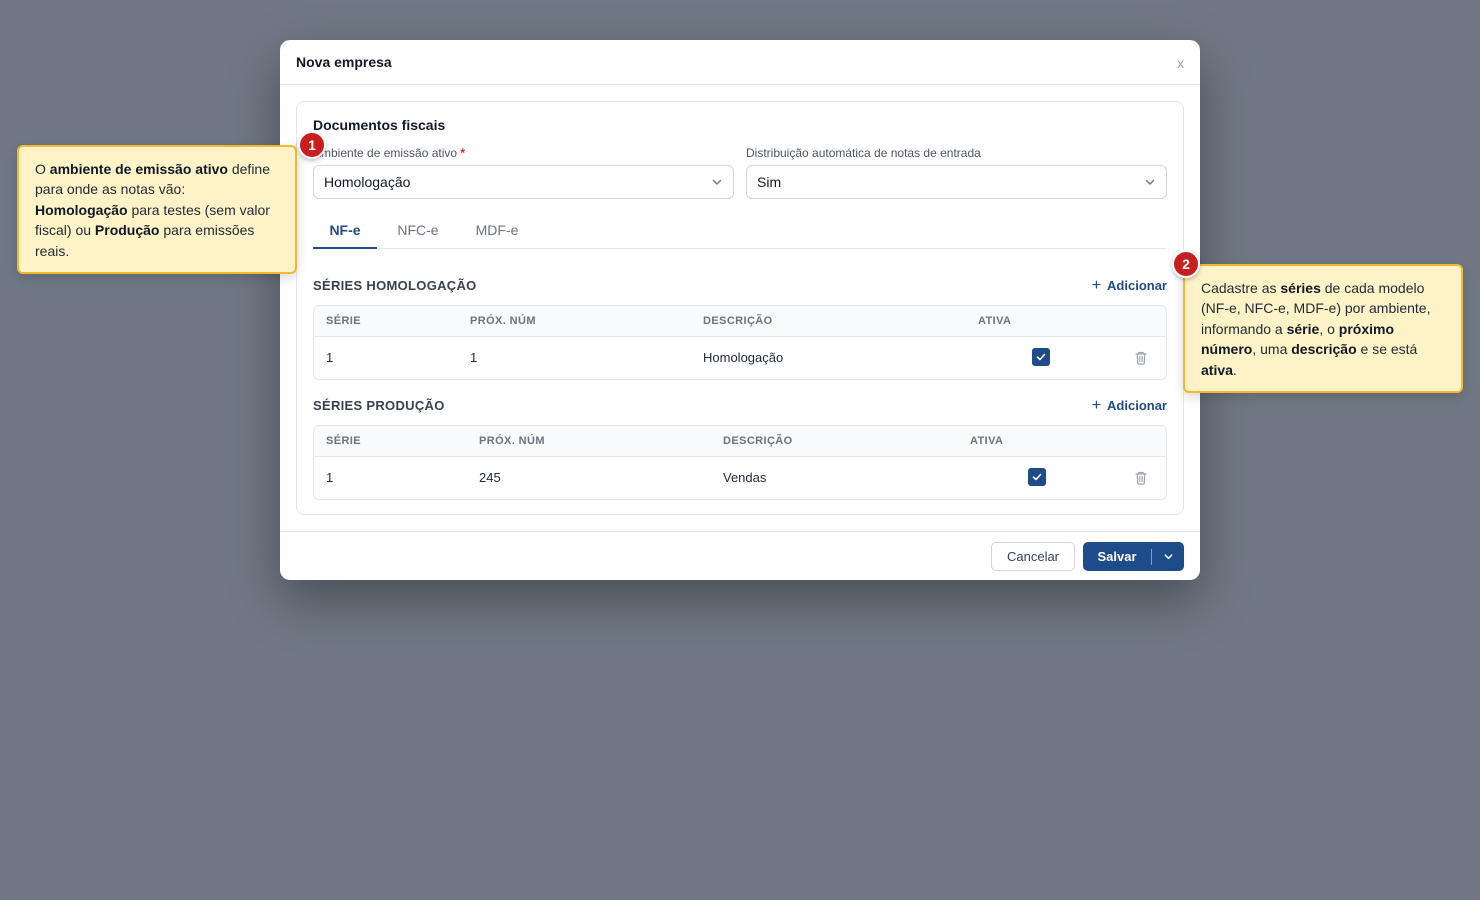 The width and height of the screenshot is (1480, 900). What do you see at coordinates (745, 477) in the screenshot?
I see `descricao-cell: Vendas` at bounding box center [745, 477].